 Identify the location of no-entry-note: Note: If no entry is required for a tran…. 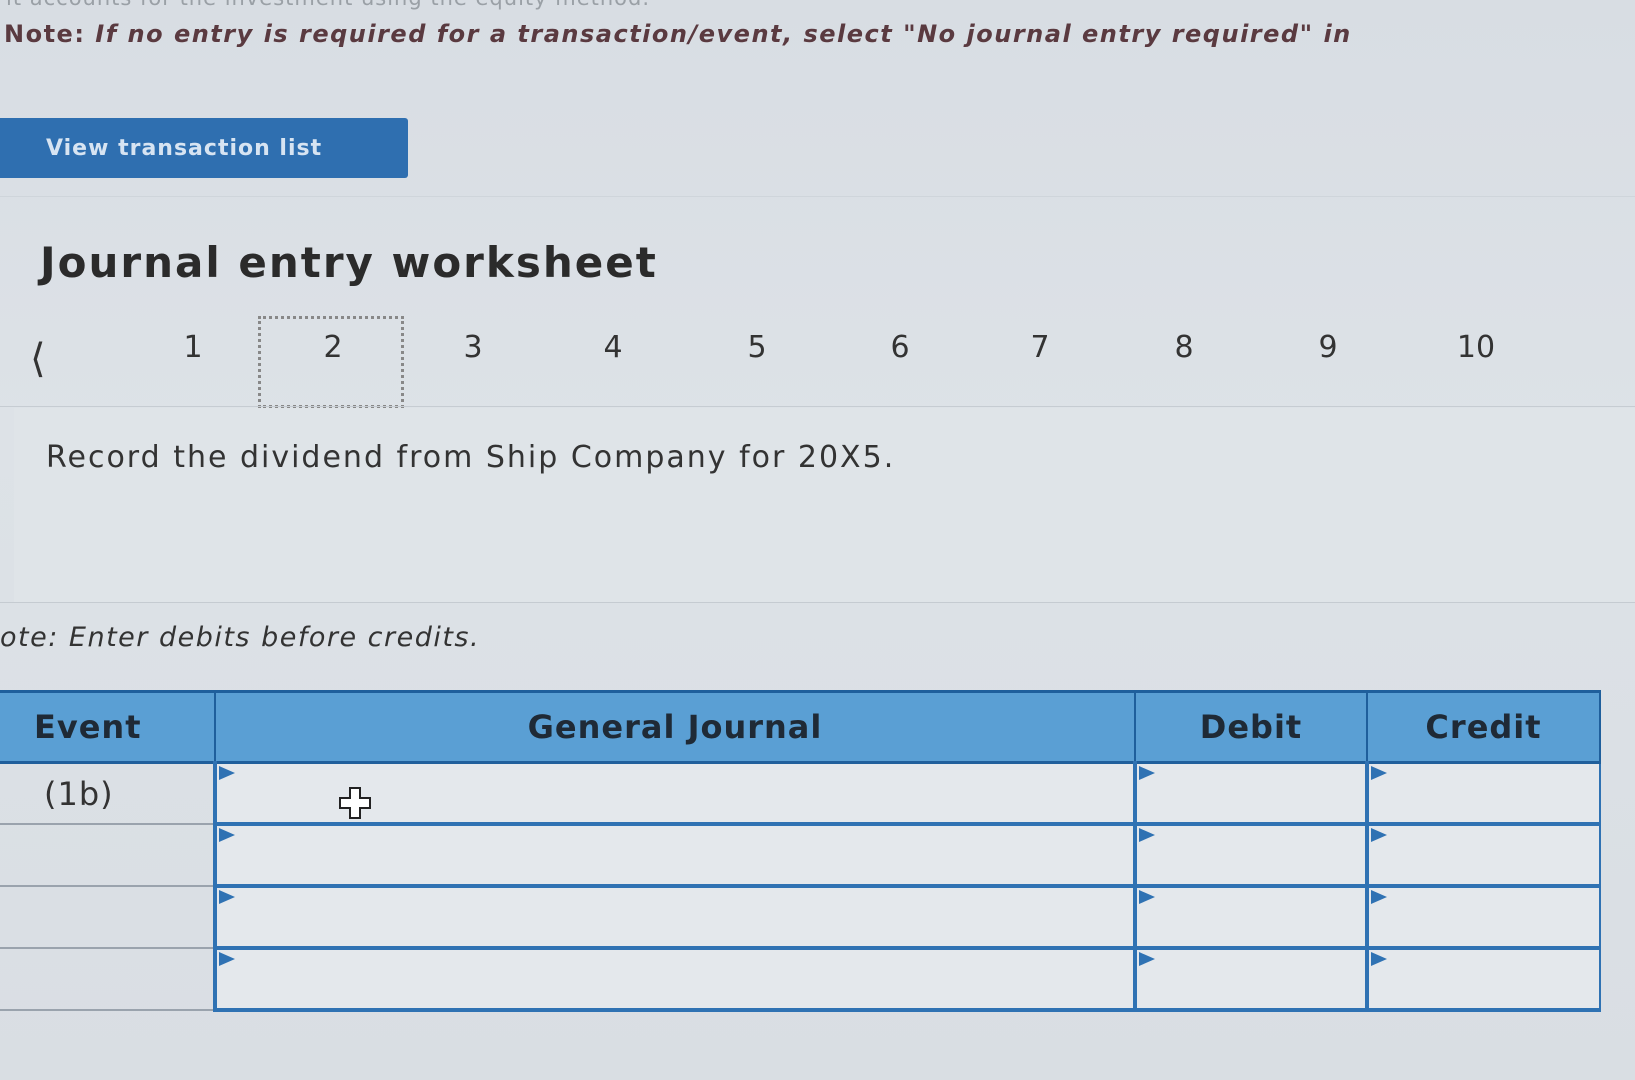
(678, 34).